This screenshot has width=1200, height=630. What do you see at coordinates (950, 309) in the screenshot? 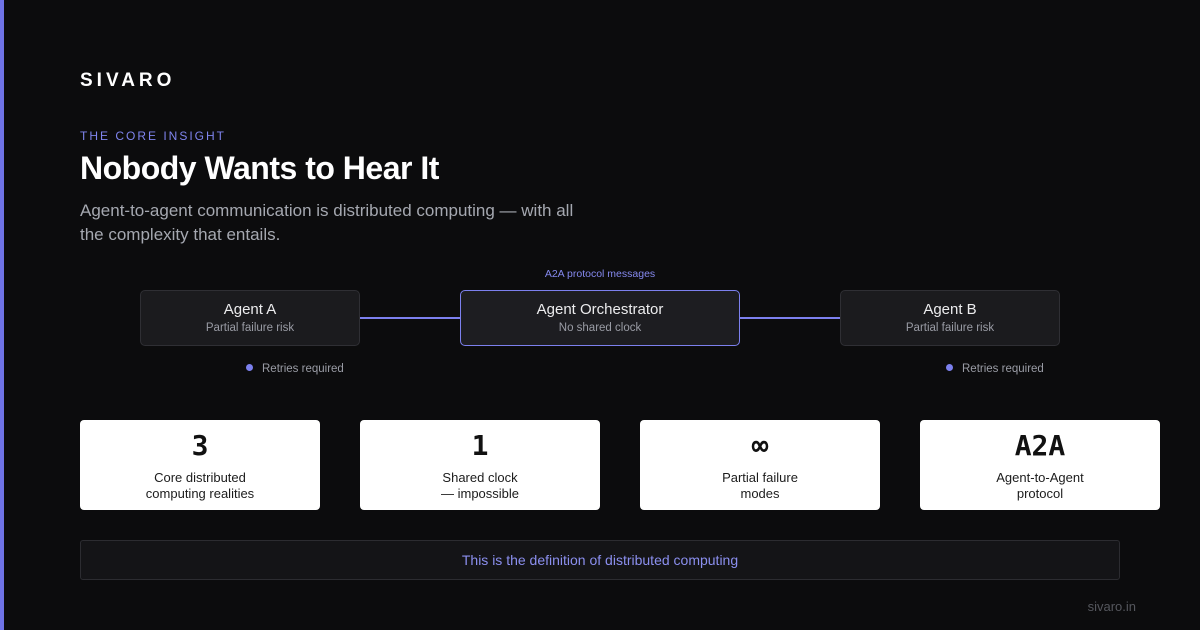
I see `node-title: Agent B` at bounding box center [950, 309].